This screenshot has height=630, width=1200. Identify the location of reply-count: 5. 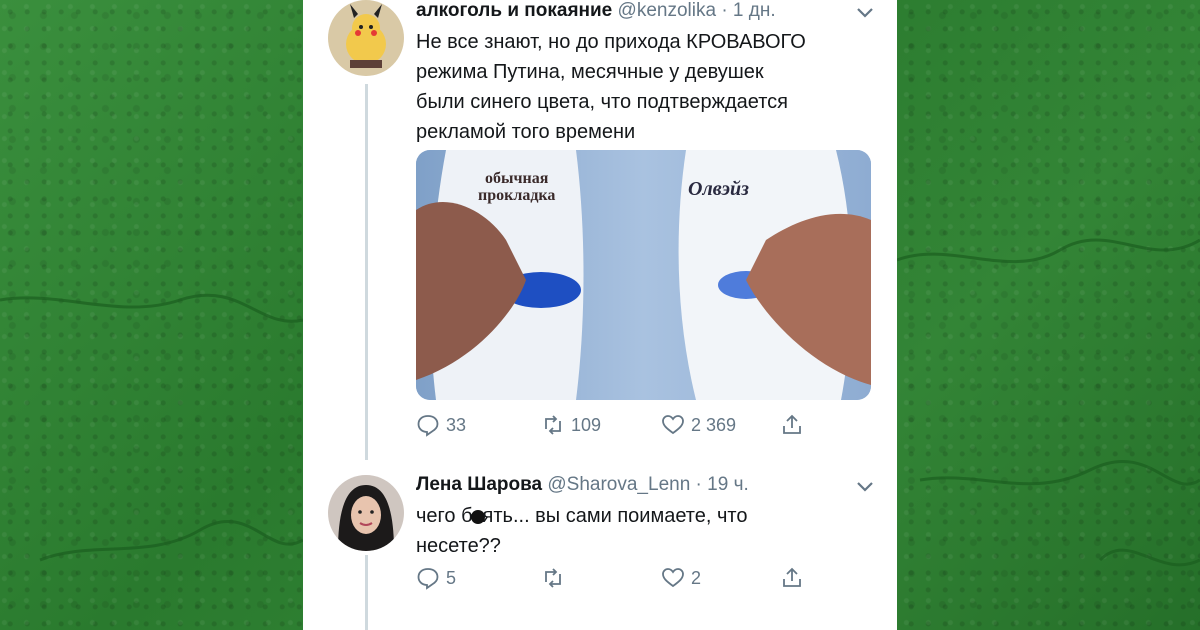
(451, 577).